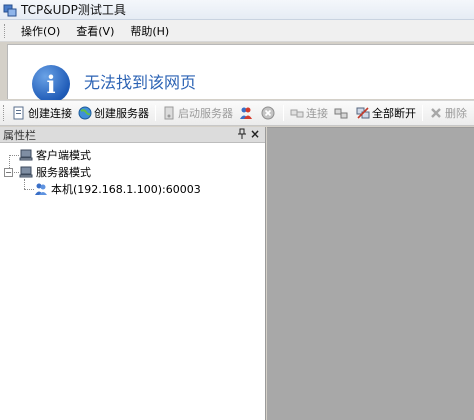  I want to click on info-icon: i, so click(51, 84).